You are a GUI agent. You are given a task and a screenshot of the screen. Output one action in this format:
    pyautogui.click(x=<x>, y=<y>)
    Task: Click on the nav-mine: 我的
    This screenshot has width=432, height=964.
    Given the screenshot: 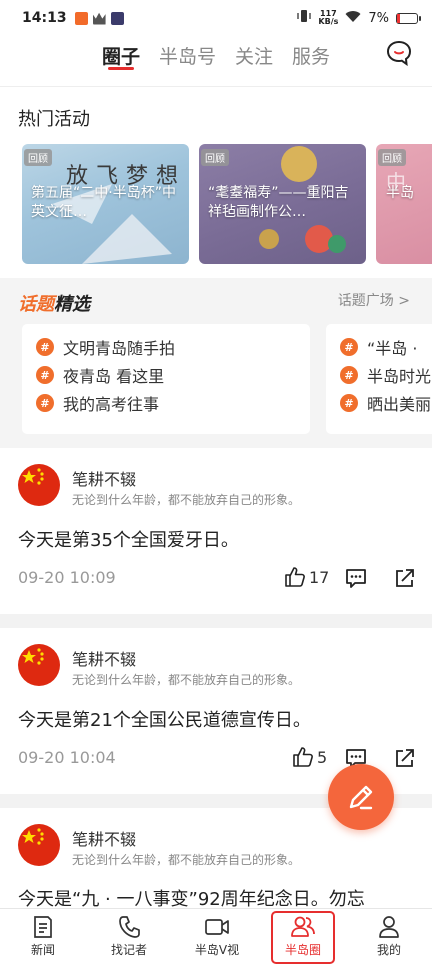 What is the action you would take?
    pyautogui.click(x=389, y=936)
    